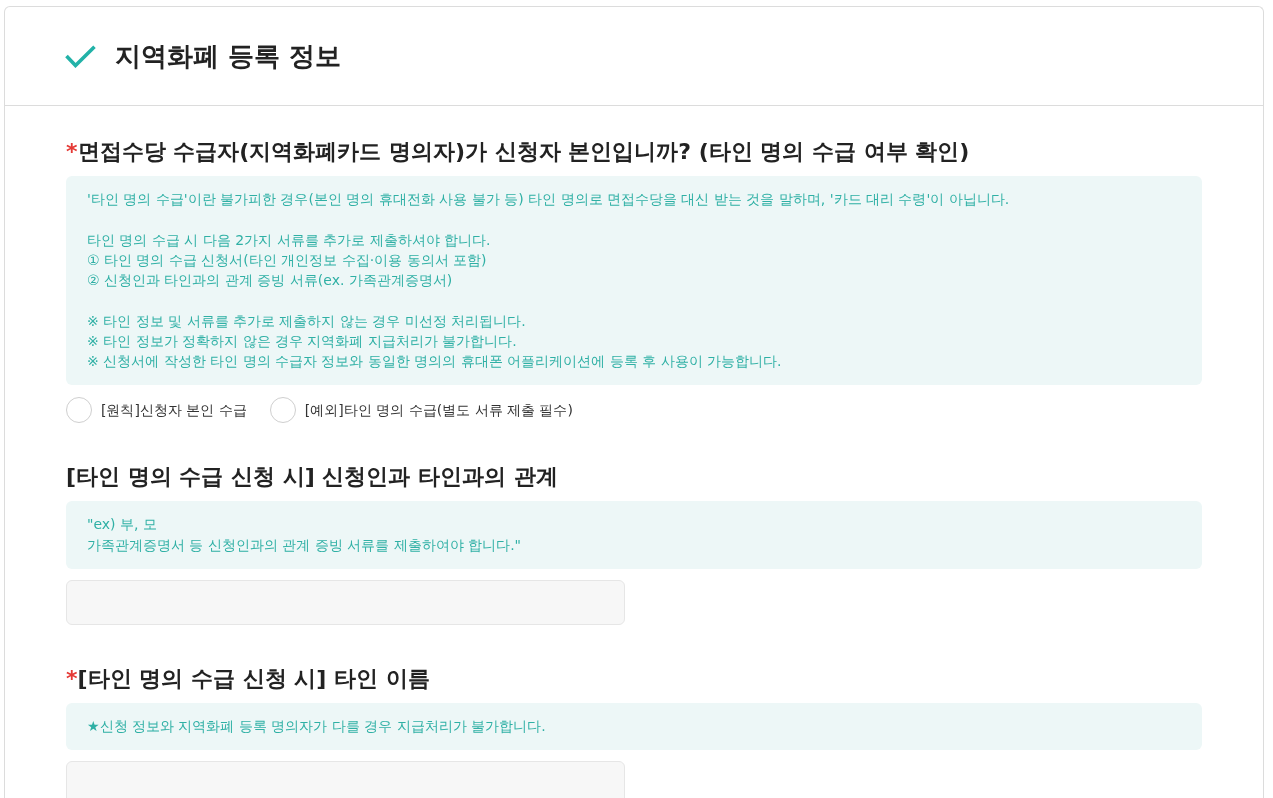 The image size is (1273, 798). What do you see at coordinates (174, 410) in the screenshot?
I see `radio-label: [원칙]신청자 본인 수급` at bounding box center [174, 410].